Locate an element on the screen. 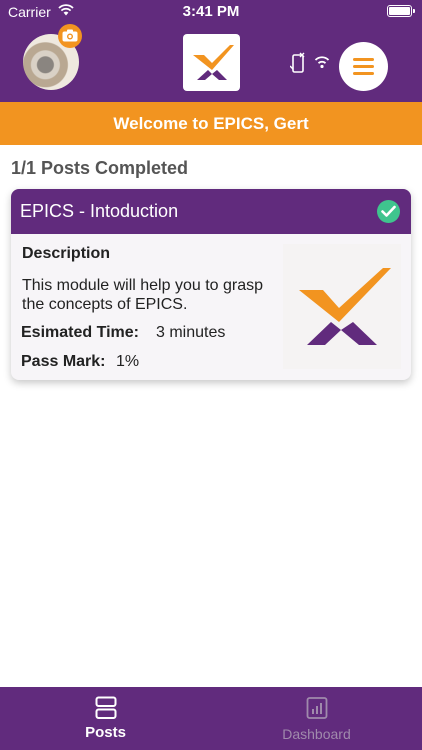 Image resolution: width=422 pixels, height=750 pixels. tab-dashboard: Dashboard is located at coordinates (316, 718).